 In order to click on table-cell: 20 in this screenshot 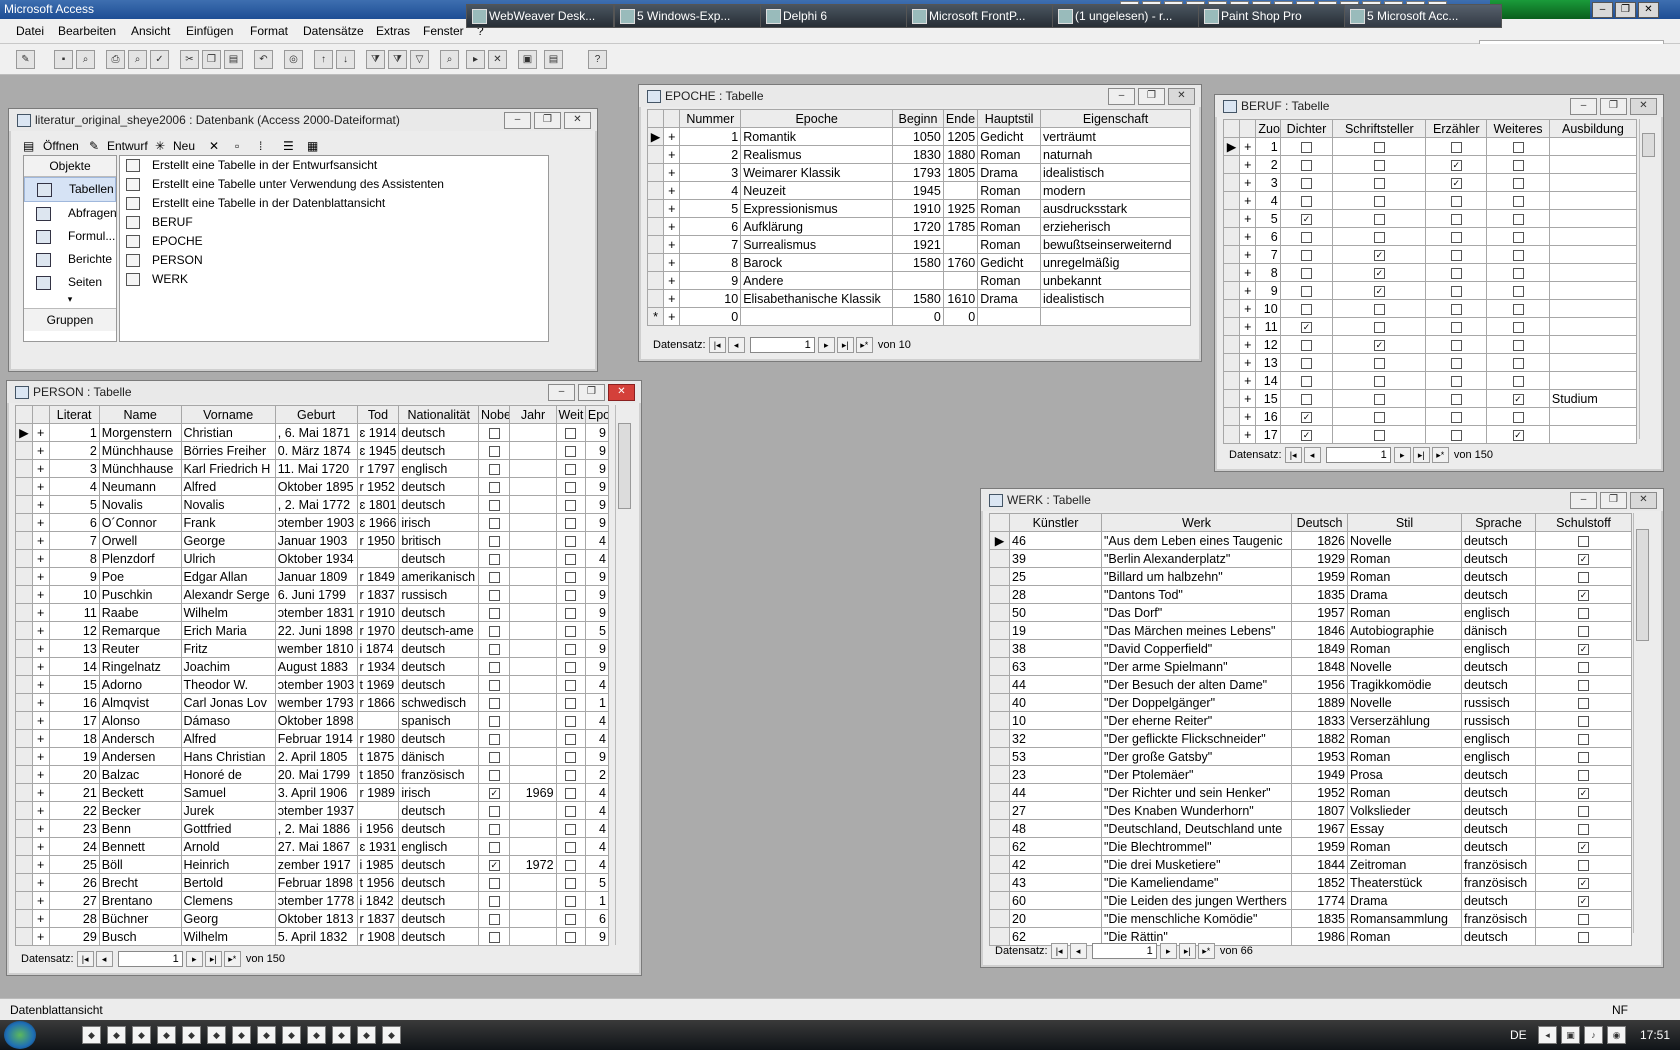, I will do `click(1055, 918)`.